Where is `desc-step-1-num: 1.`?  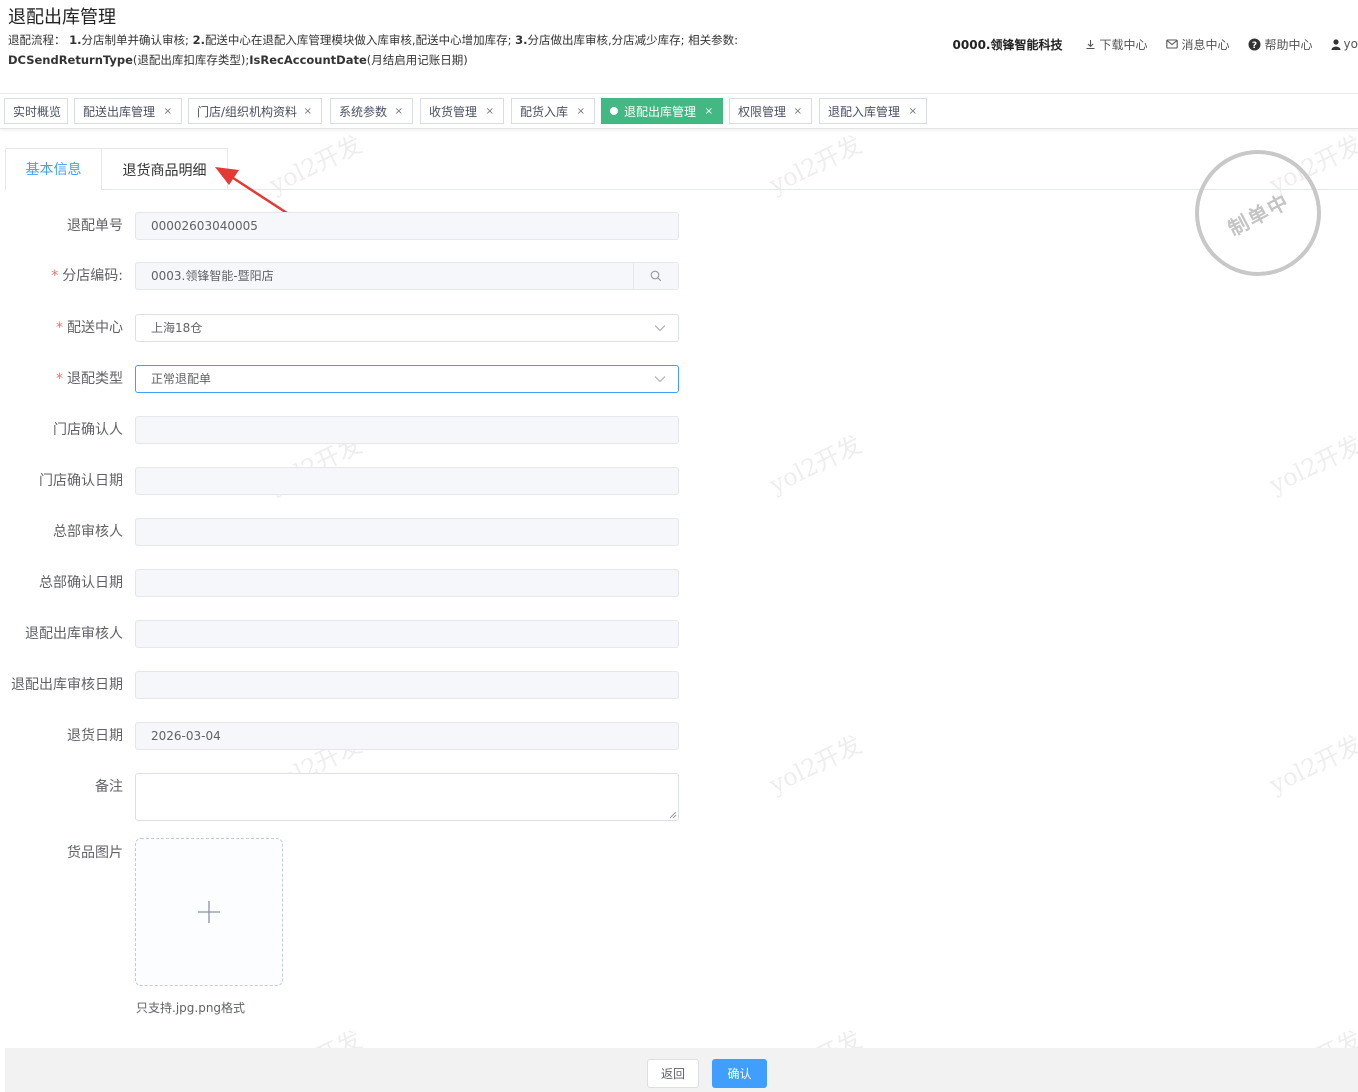
desc-step-1-num: 1. is located at coordinates (75, 40).